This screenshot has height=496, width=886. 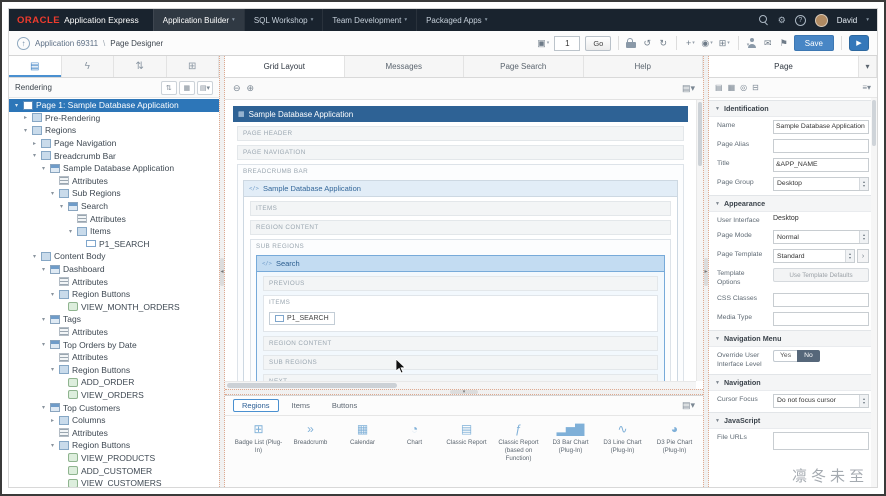 I want to click on tree-item: ▾ Page 1: Sample Database Application, so click(x=114, y=105).